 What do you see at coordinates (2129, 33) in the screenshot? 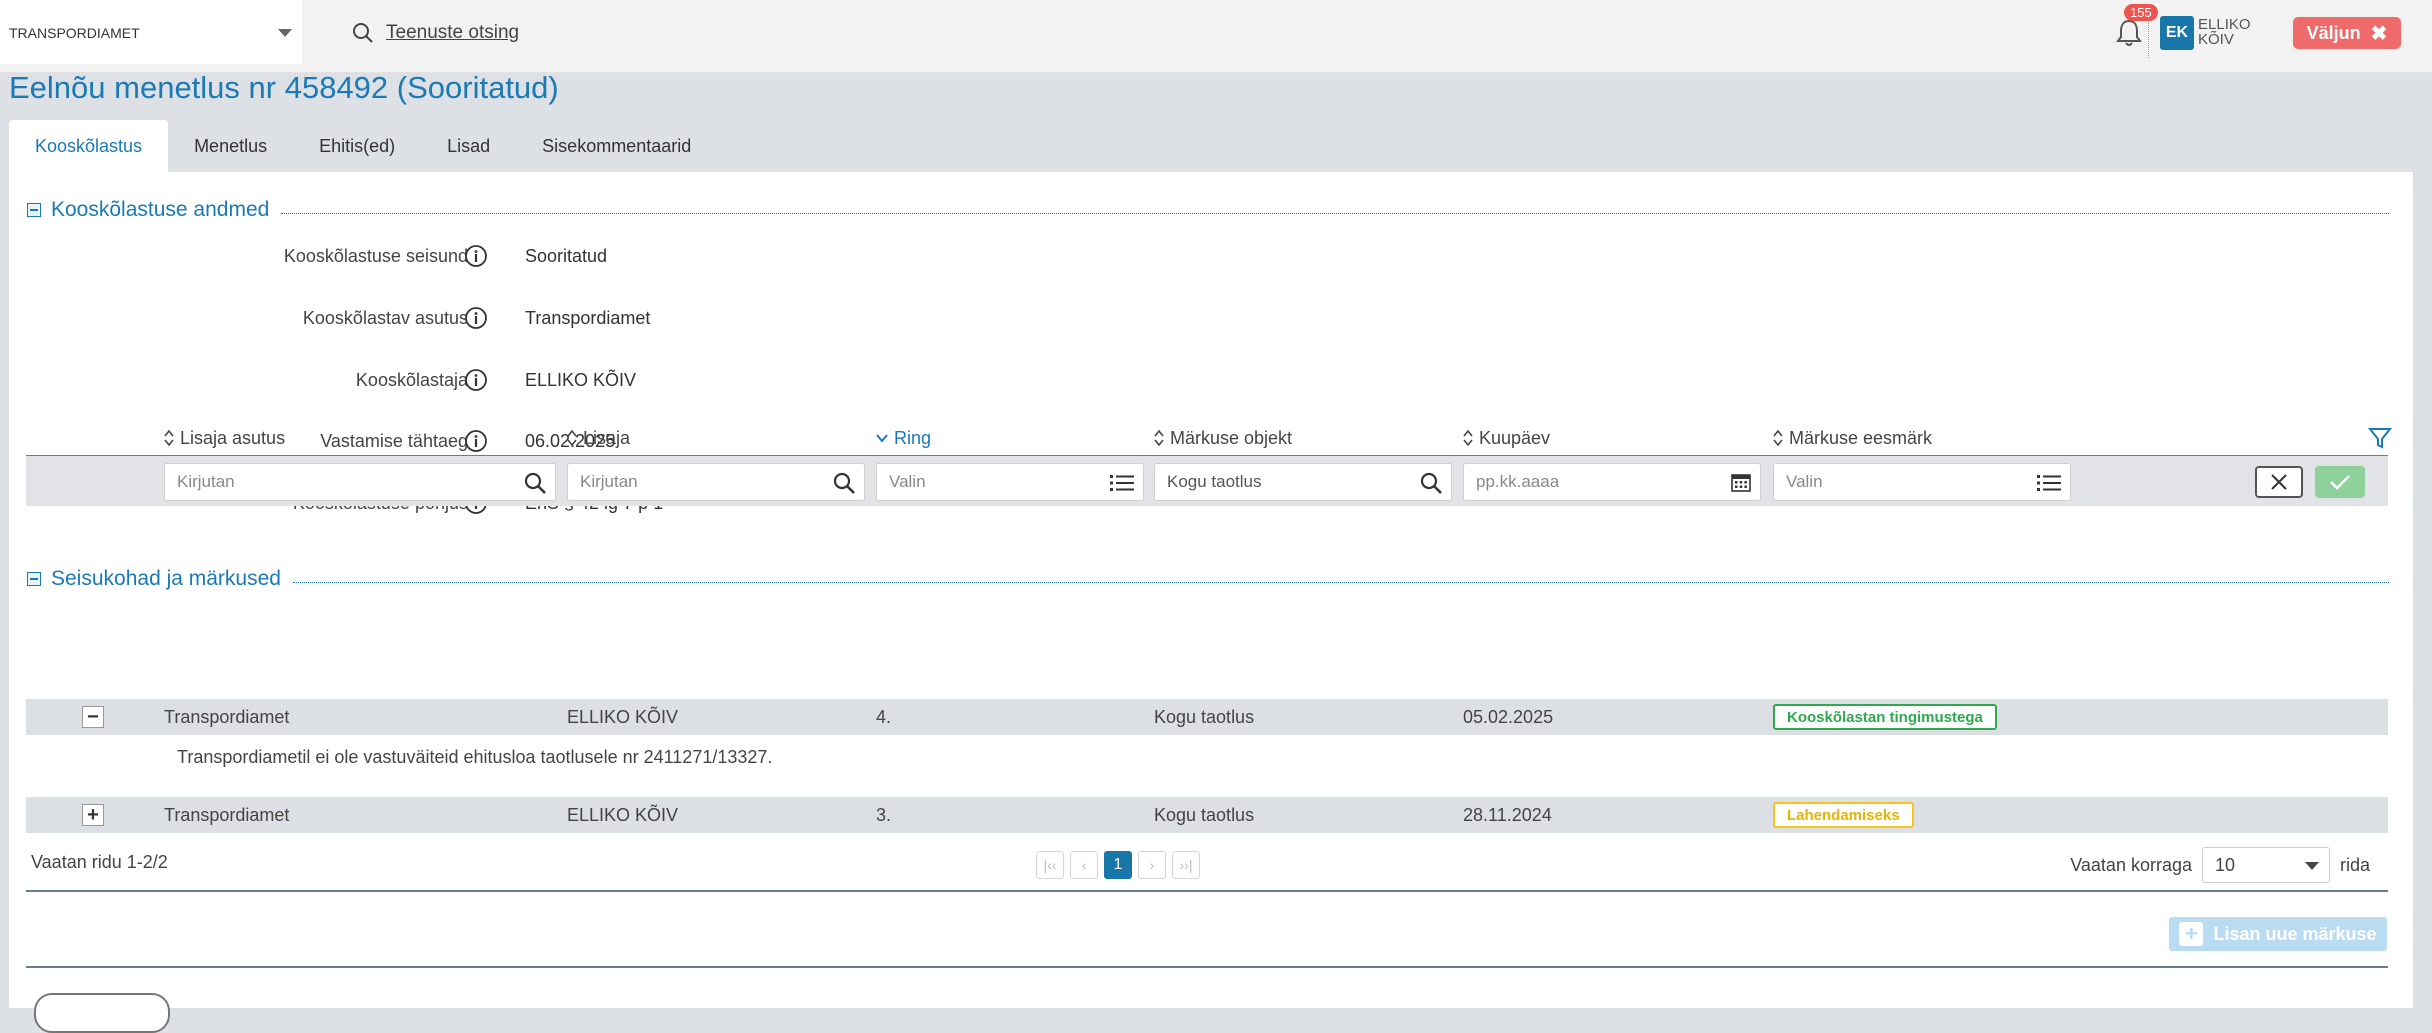
I see `bell-icon` at bounding box center [2129, 33].